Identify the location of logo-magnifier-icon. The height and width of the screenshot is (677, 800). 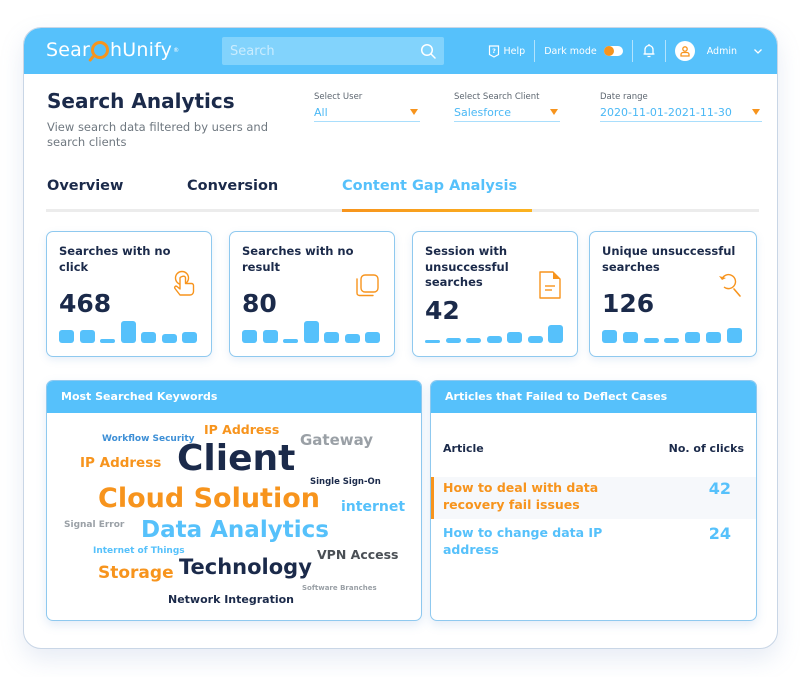
(100, 50).